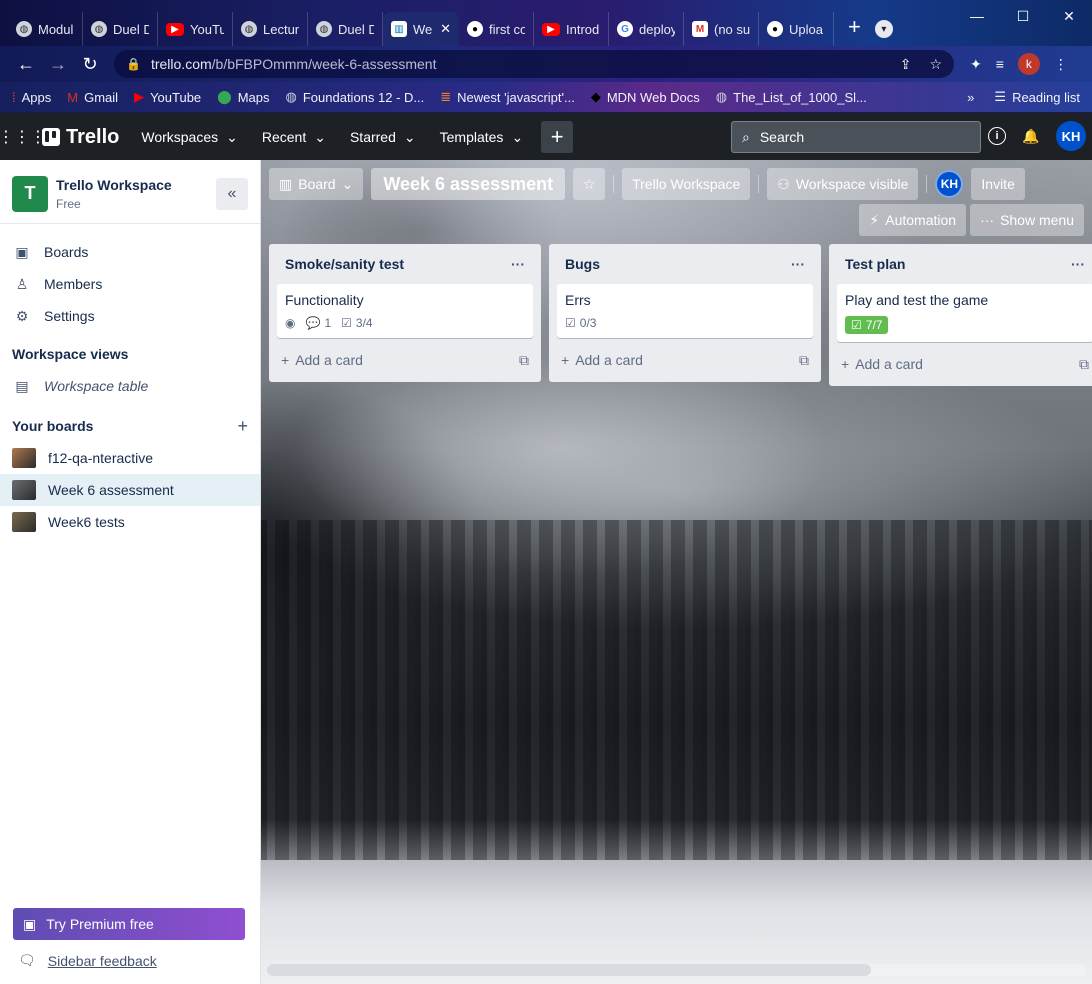  What do you see at coordinates (1028, 64) in the screenshot?
I see `profile-avatar: k` at bounding box center [1028, 64].